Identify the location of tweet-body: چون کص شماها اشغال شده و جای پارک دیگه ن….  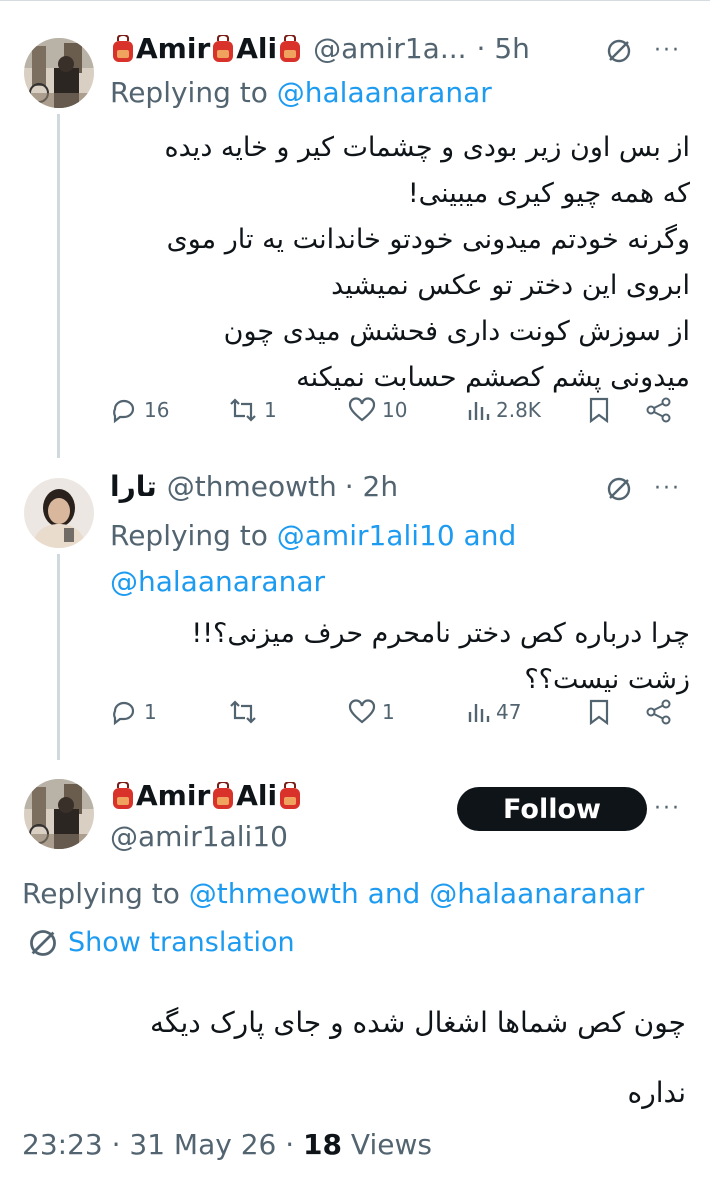
(356, 1058).